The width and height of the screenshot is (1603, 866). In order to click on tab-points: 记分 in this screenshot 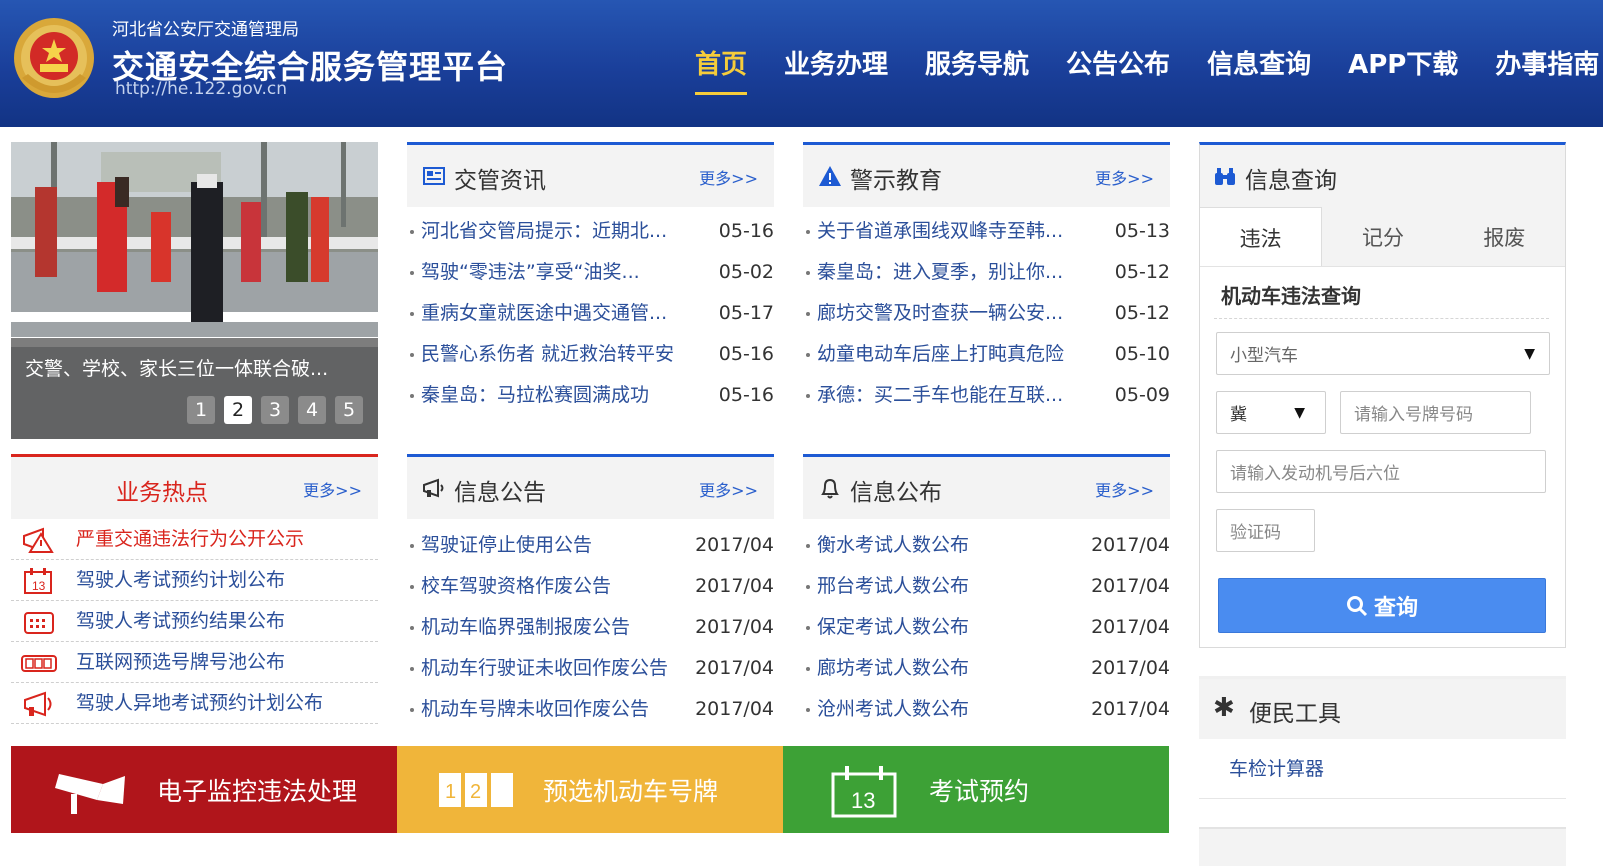, I will do `click(1382, 236)`.